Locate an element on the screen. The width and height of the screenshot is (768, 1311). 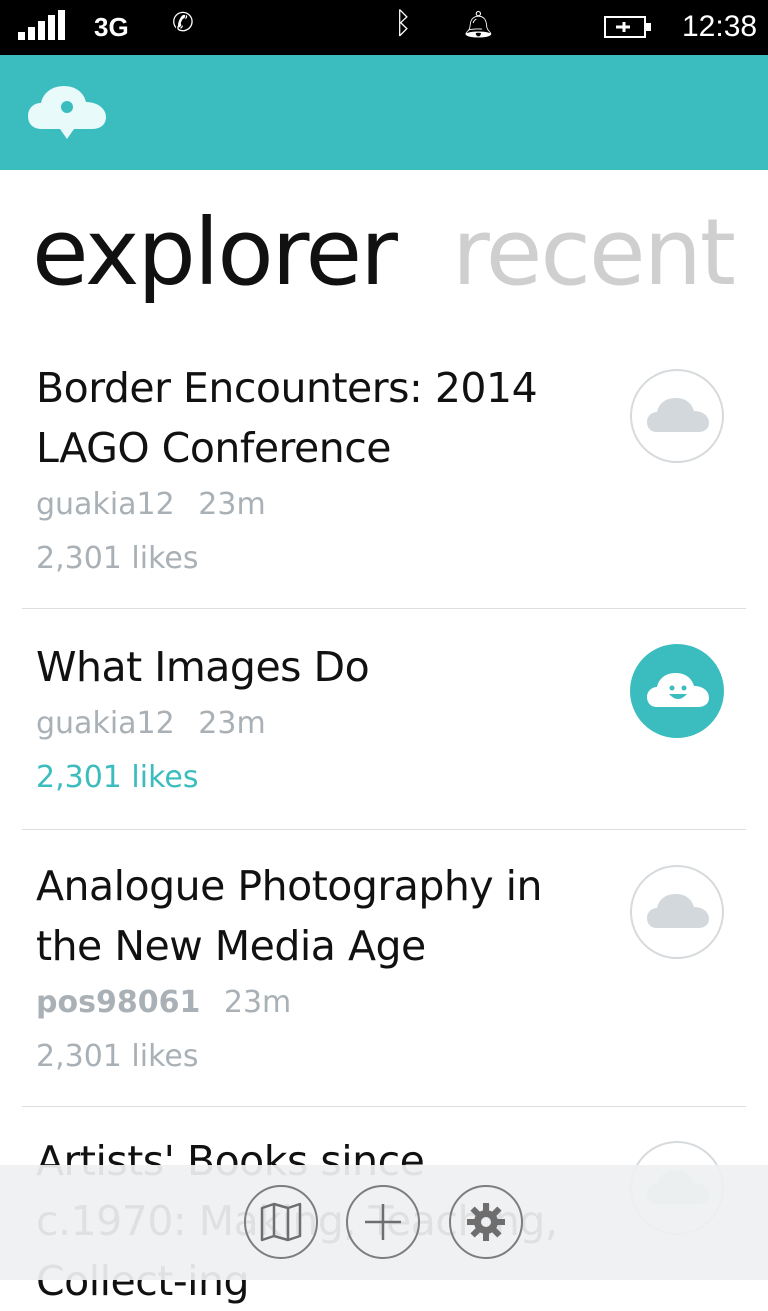
map-icon is located at coordinates (281, 1222).